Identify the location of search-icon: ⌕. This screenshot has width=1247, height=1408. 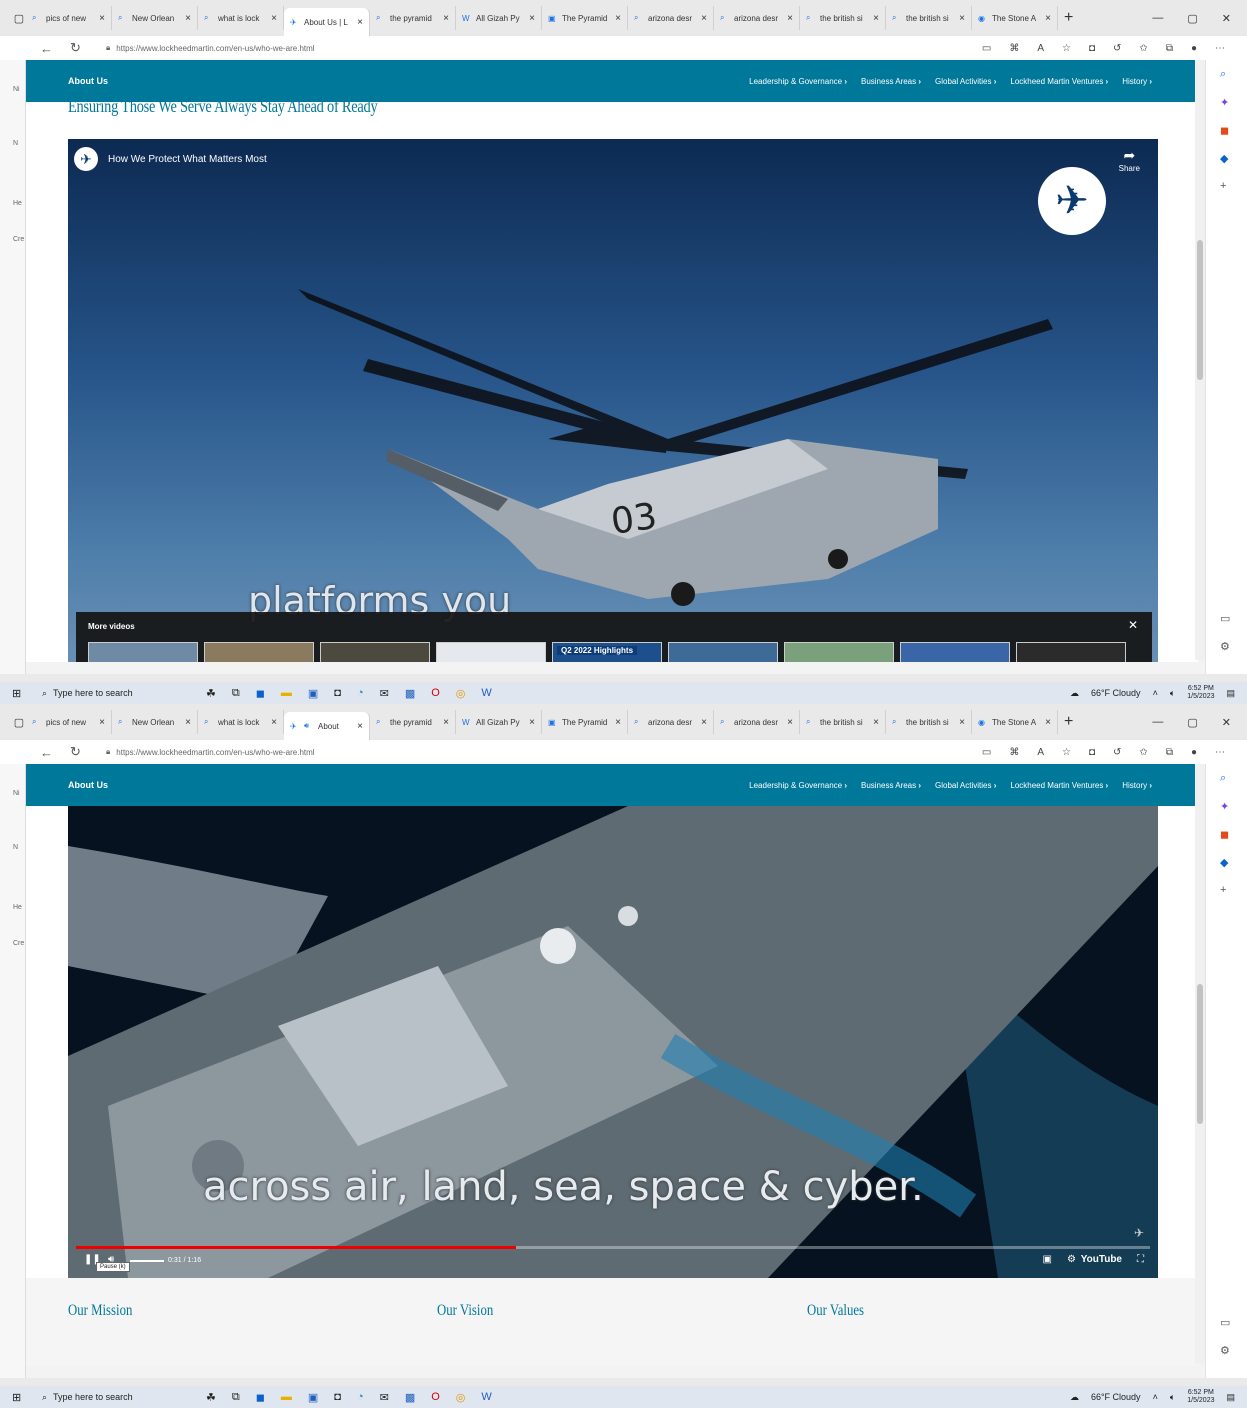
(1223, 778).